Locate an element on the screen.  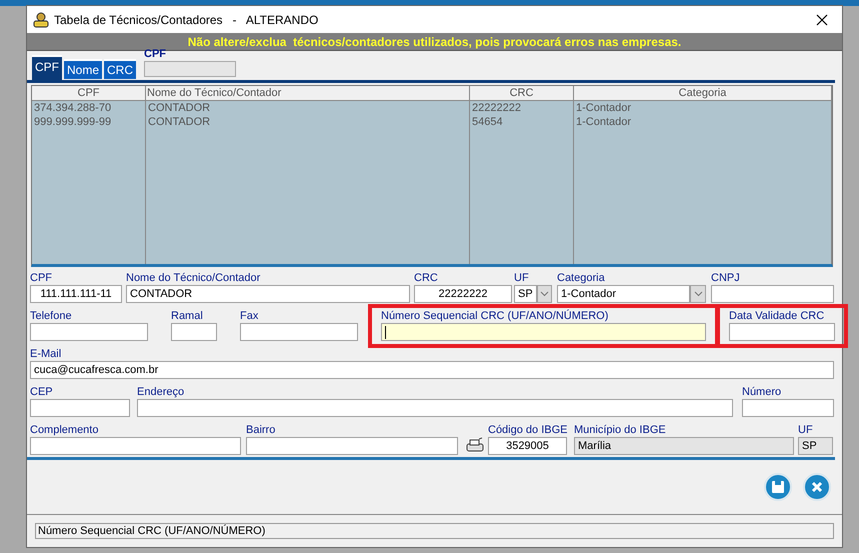
cancel-button is located at coordinates (817, 487).